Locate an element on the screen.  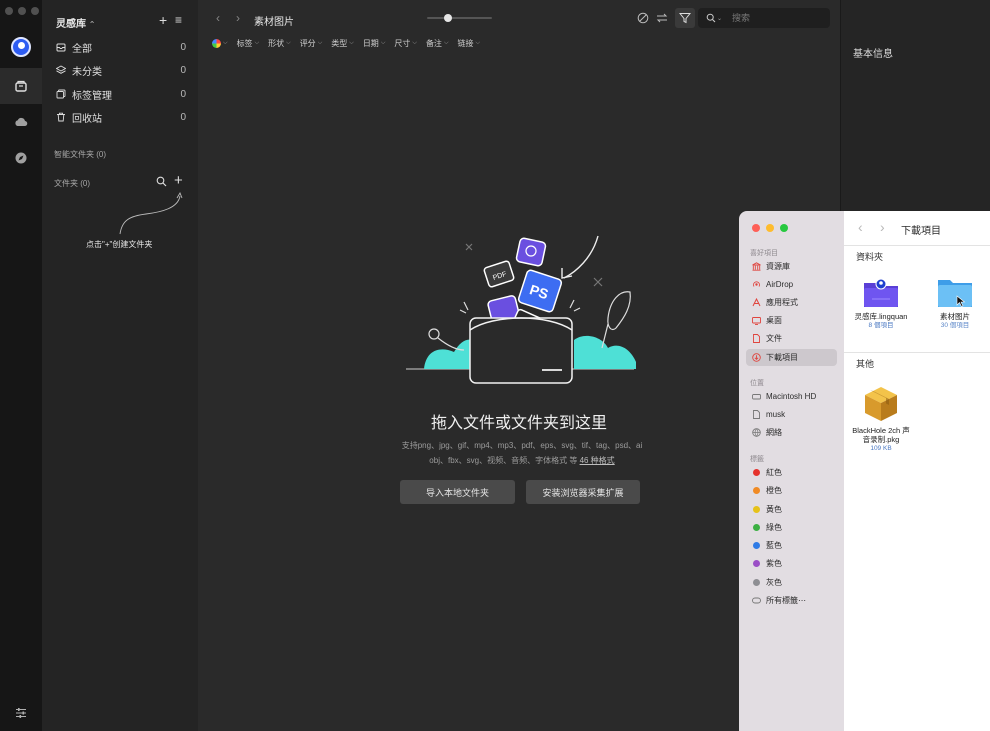
finder-tag-orange: 橙色 is located at coordinates (791, 490).